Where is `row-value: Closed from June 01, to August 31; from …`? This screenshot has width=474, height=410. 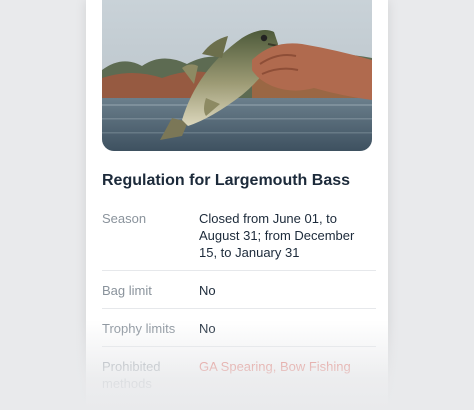 row-value: Closed from June 01, to August 31; from … is located at coordinates (277, 235).